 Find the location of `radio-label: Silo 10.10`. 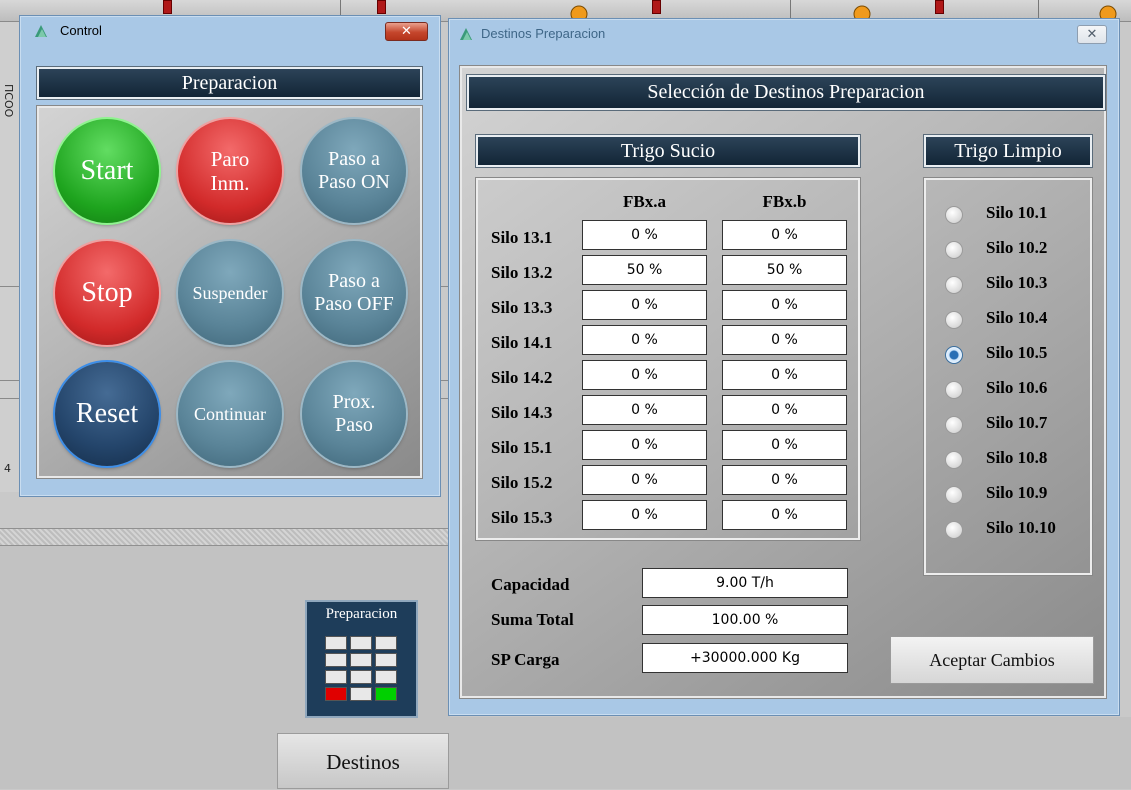

radio-label: Silo 10.10 is located at coordinates (1021, 527).